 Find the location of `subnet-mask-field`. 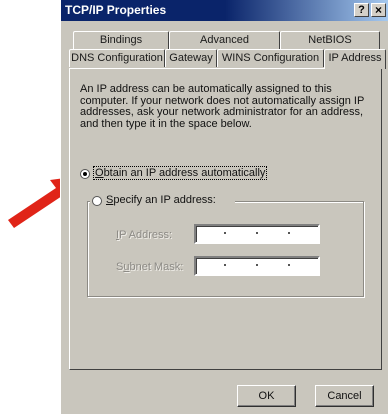

subnet-mask-field is located at coordinates (257, 266).